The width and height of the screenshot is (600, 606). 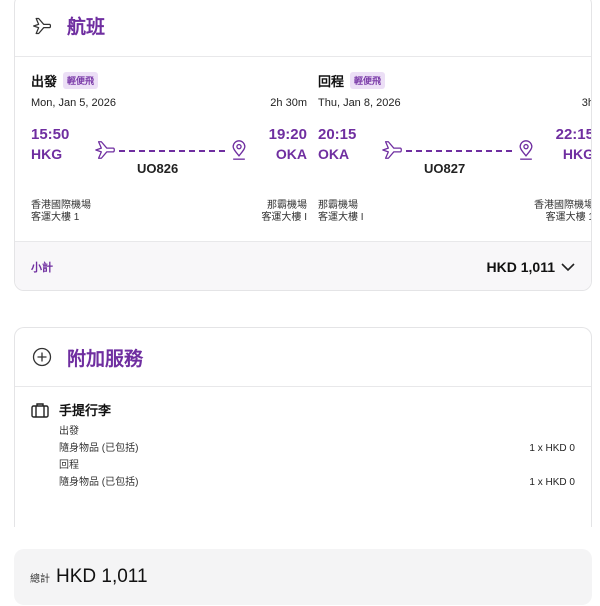 I want to click on flight-number: UO827, so click(x=445, y=168).